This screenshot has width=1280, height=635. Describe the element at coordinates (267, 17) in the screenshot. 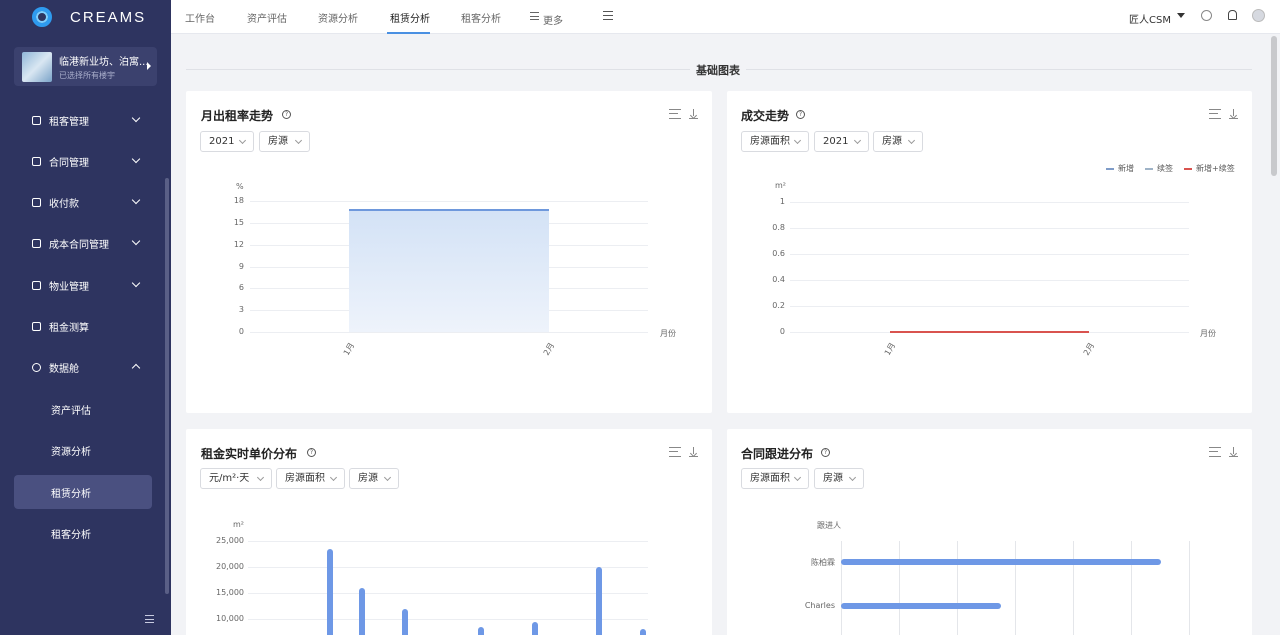

I see `tab-asset-eval: 资产评估` at that location.